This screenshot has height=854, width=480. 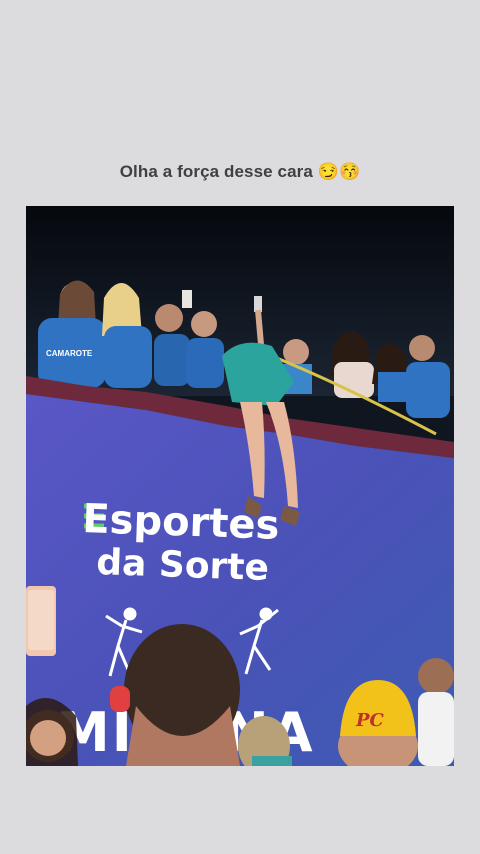 I want to click on post-caption: Olha a força desse cara 😏😚, so click(x=240, y=171).